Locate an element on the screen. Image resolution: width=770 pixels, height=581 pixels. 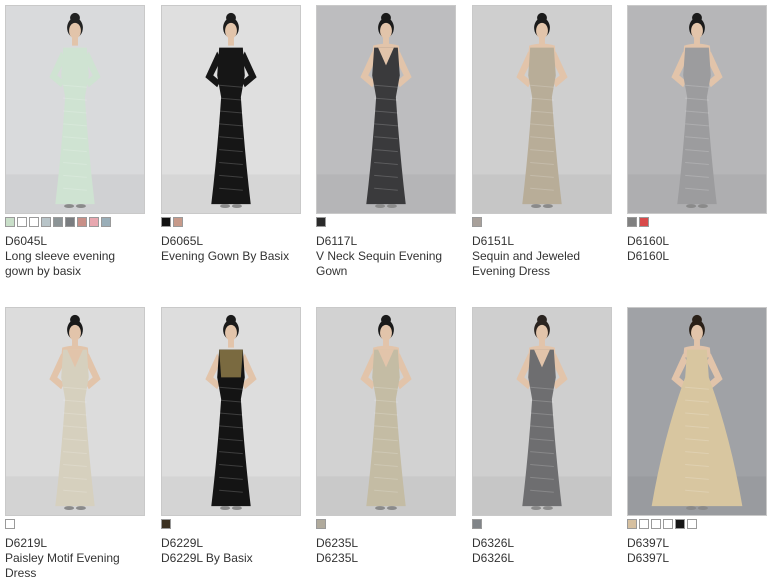
product-card: D6160L D6160L is located at coordinates (697, 134).